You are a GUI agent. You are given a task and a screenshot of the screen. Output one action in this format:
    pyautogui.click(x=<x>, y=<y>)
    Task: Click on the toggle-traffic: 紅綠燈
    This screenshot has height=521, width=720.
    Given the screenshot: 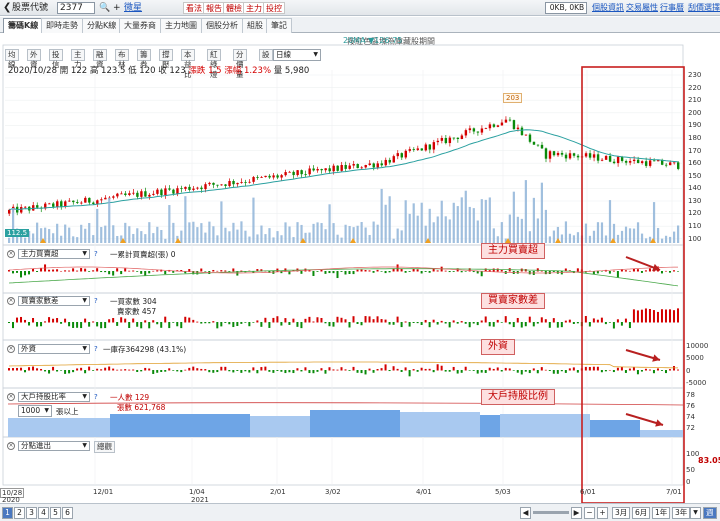 What is the action you would take?
    pyautogui.click(x=214, y=64)
    